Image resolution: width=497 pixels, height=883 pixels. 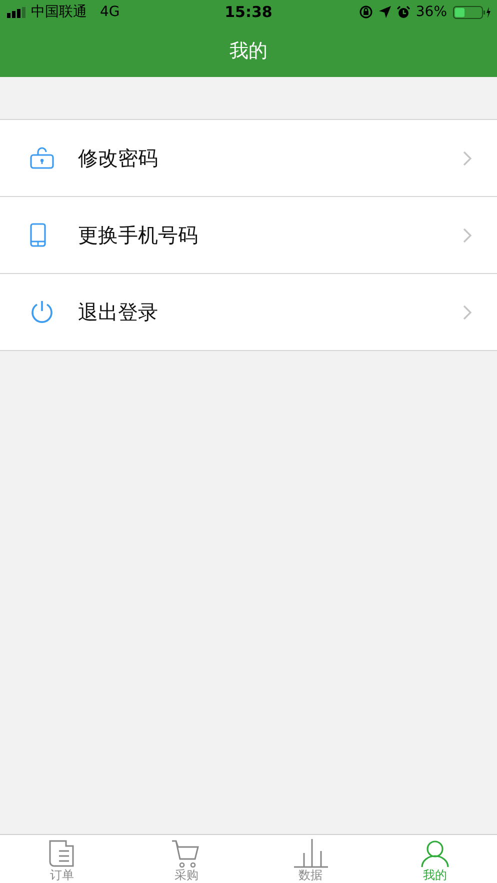 What do you see at coordinates (186, 854) in the screenshot?
I see `cart-icon` at bounding box center [186, 854].